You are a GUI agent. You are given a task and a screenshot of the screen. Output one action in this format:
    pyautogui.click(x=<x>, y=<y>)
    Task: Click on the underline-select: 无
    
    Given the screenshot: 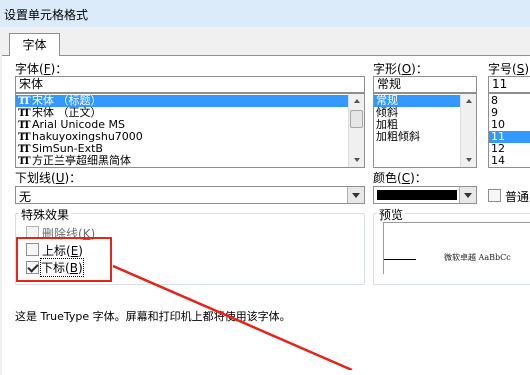 What is the action you would take?
    pyautogui.click(x=190, y=195)
    